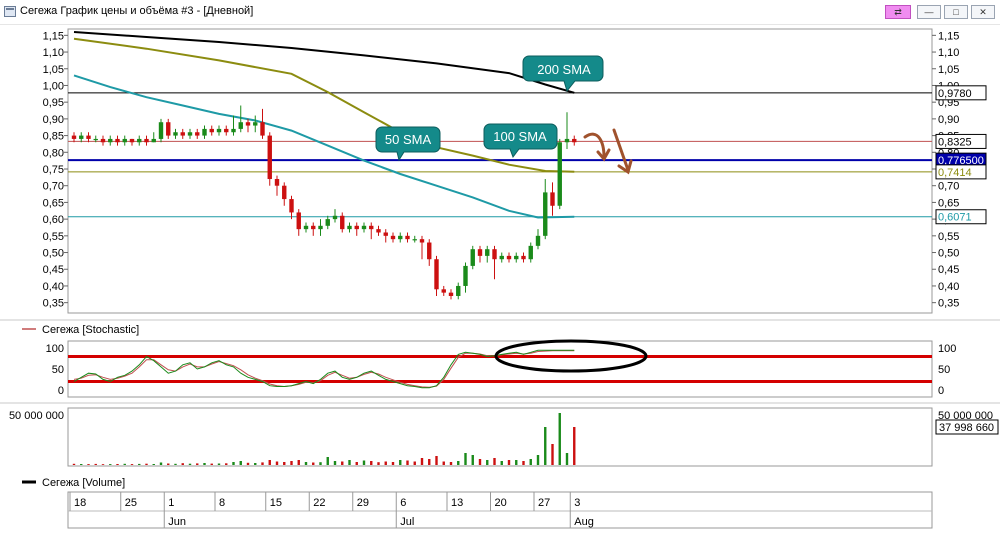 The height and width of the screenshot is (542, 1000). I want to click on sma50-callout: 50 SMA, so click(408, 144).